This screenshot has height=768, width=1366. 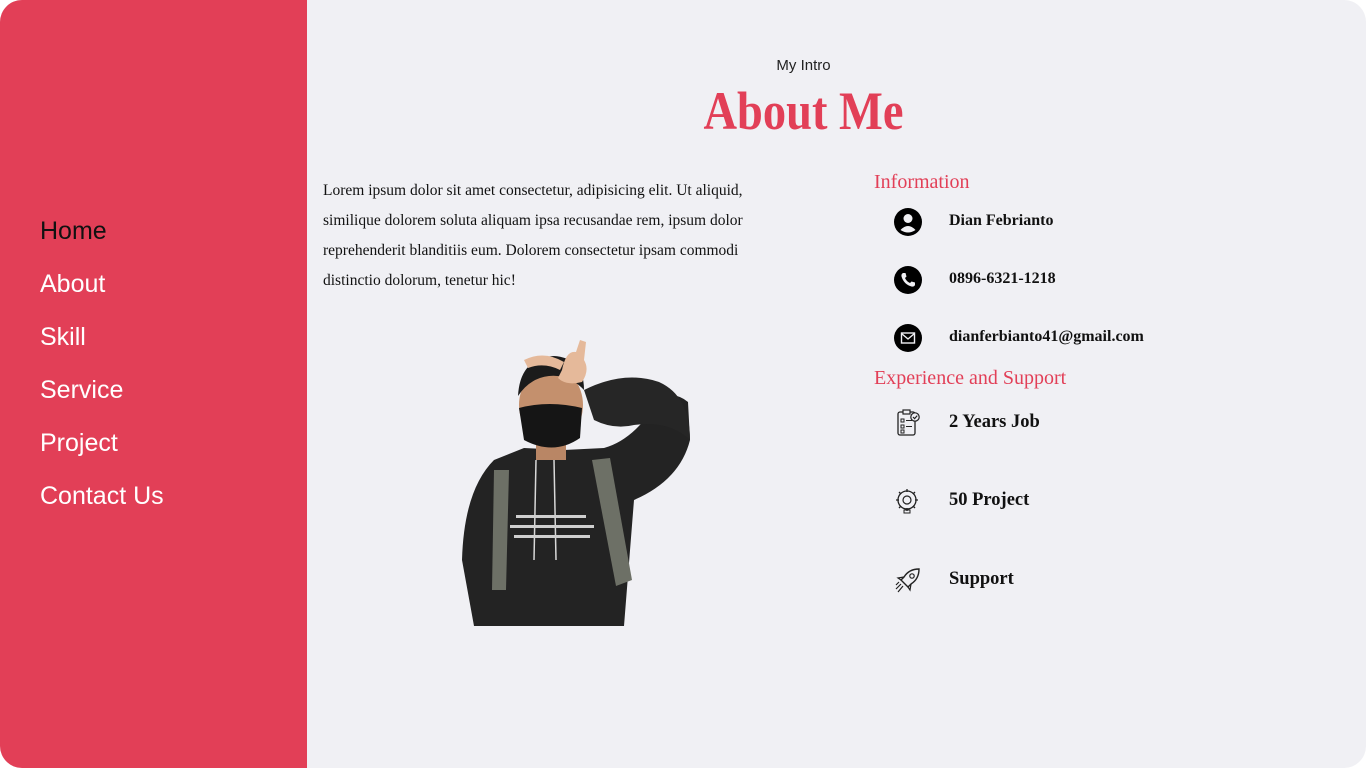 What do you see at coordinates (908, 338) in the screenshot?
I see `mail-icon` at bounding box center [908, 338].